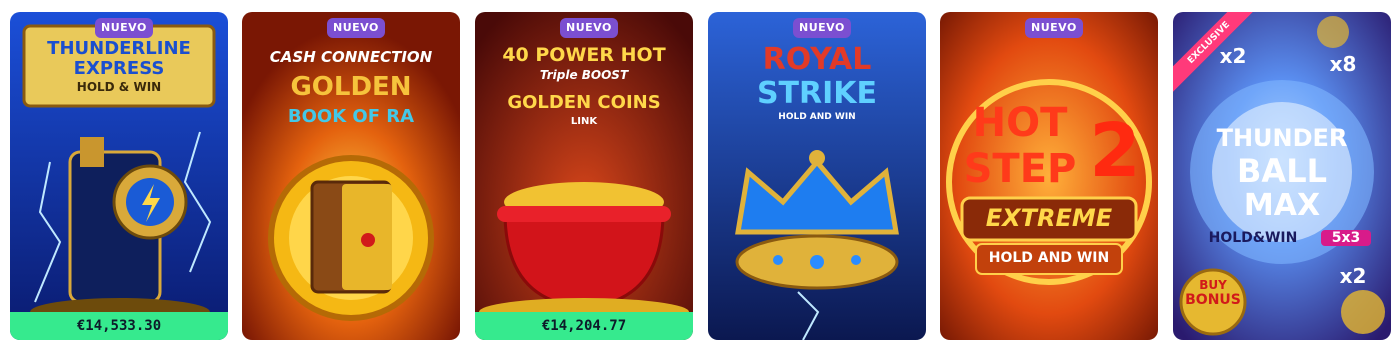 This screenshot has height=350, width=1400. Describe the element at coordinates (1020, 169) in the screenshot. I see `game-title-line: STEP` at that location.